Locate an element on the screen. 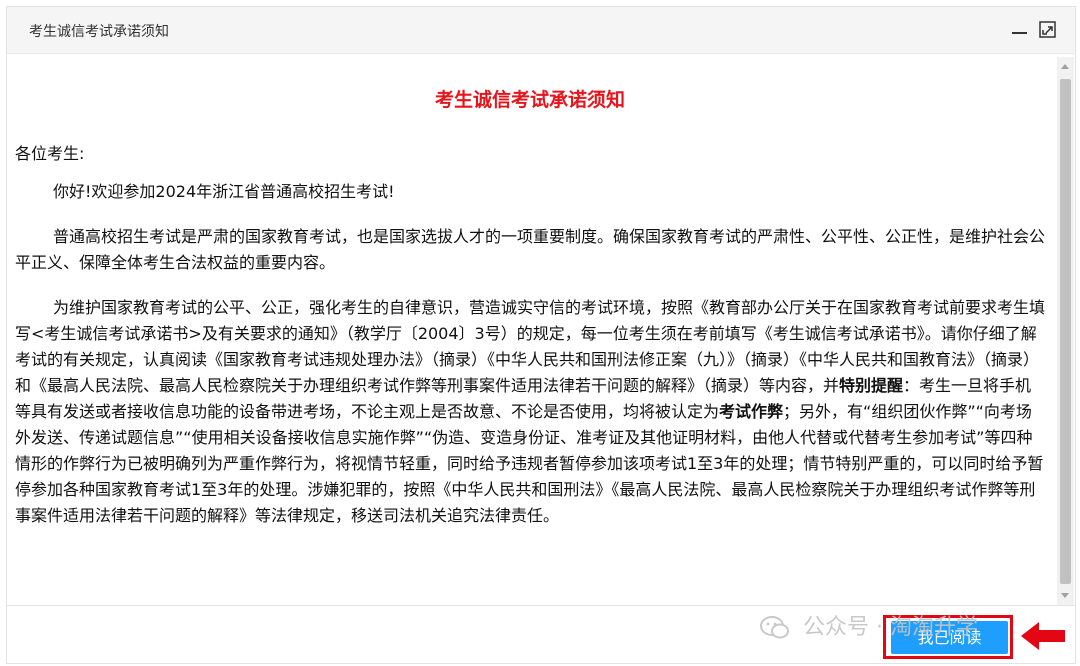 This screenshot has width=1080, height=666. minimize-icon is located at coordinates (1020, 30).